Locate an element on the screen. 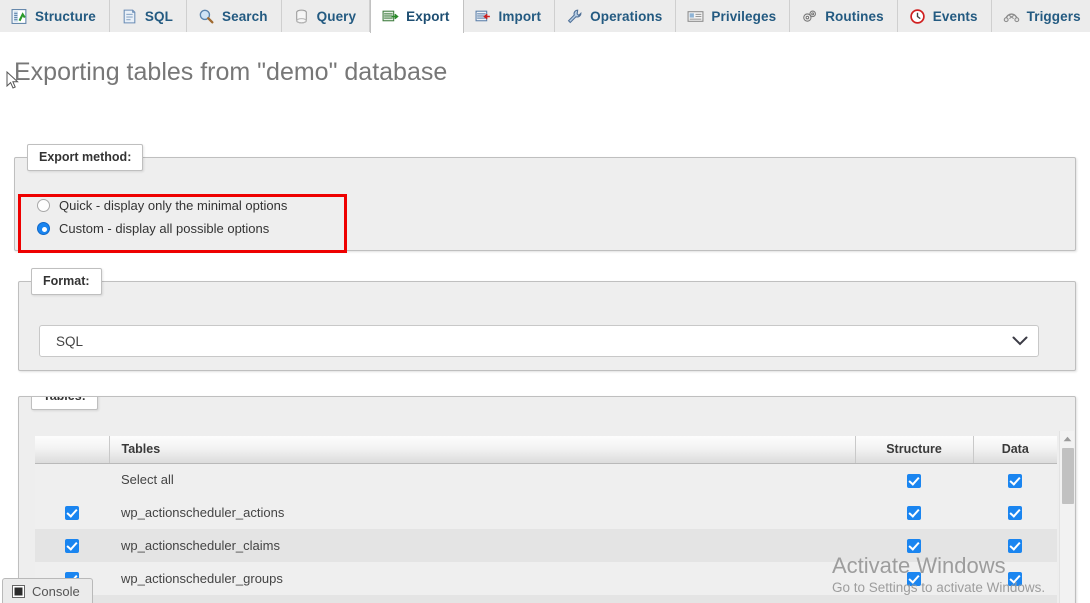 Image resolution: width=1090 pixels, height=603 pixels. tables-scrollbar is located at coordinates (1066, 517).